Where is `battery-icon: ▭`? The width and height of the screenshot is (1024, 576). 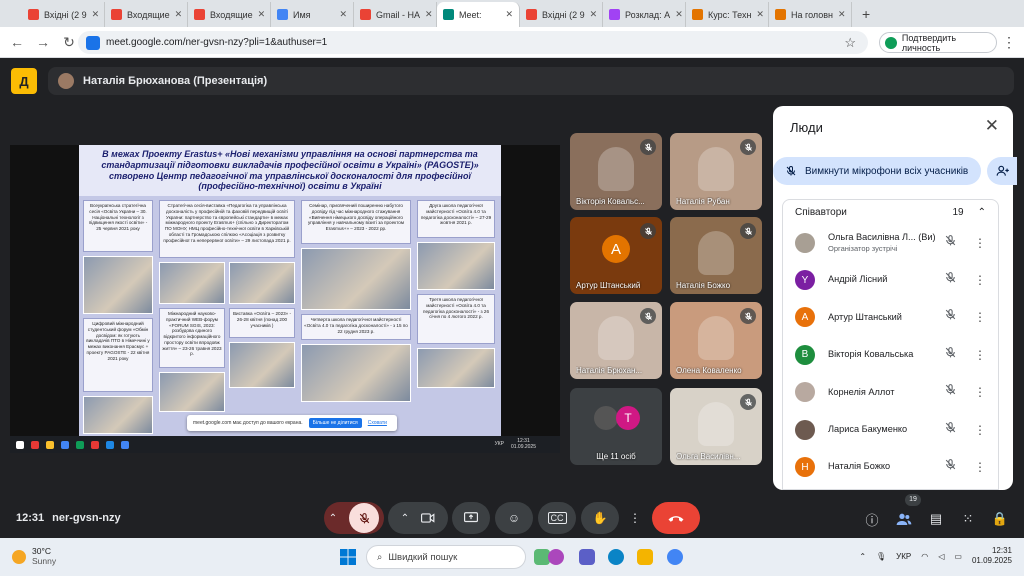 battery-icon: ▭ is located at coordinates (958, 556).